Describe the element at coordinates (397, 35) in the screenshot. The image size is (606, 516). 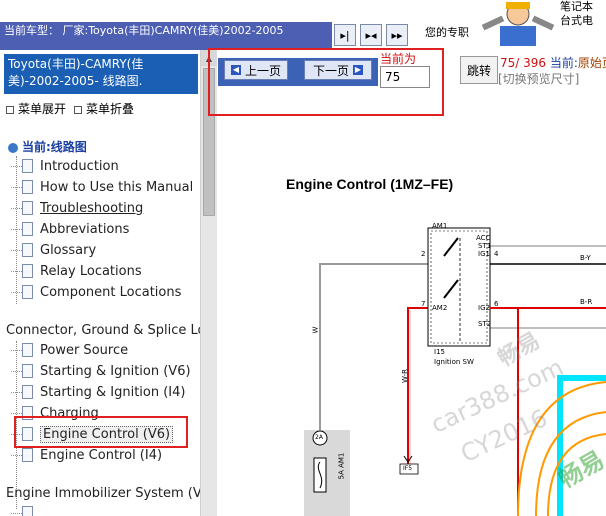
I see `last-page-icon: ▸▸` at that location.